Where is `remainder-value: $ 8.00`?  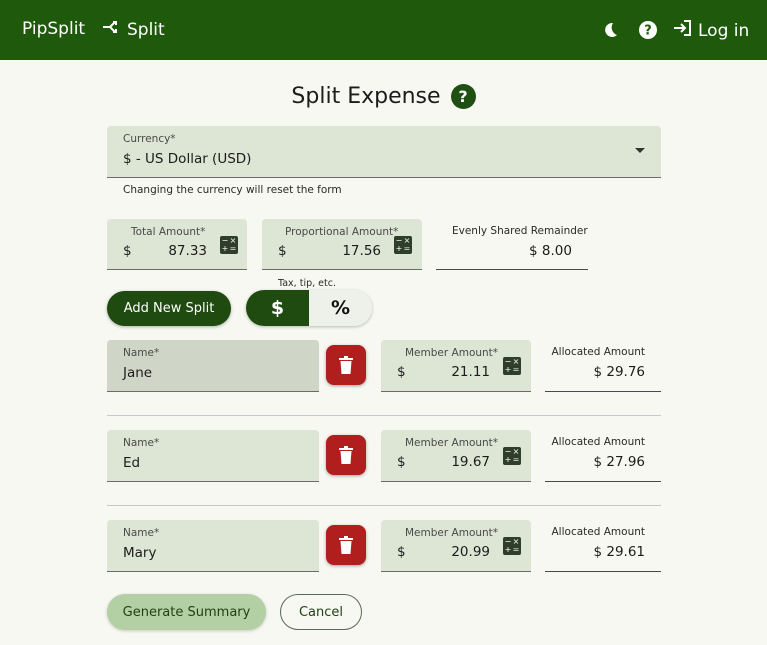 remainder-value: $ 8.00 is located at coordinates (550, 251).